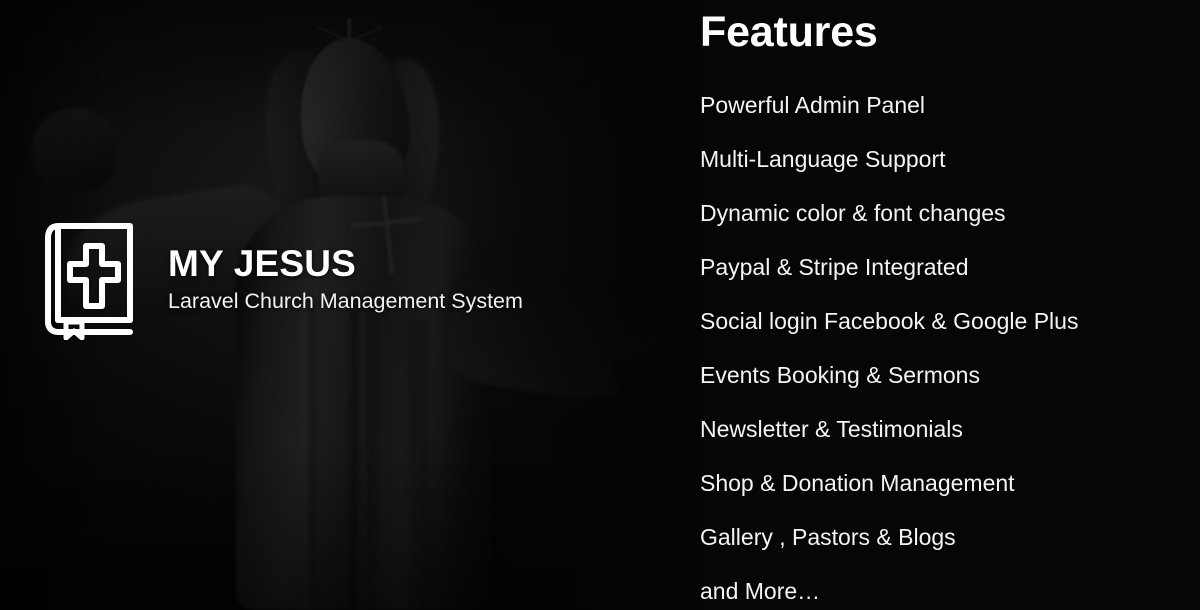  What do you see at coordinates (75, 151) in the screenshot?
I see `statue-hand-left` at bounding box center [75, 151].